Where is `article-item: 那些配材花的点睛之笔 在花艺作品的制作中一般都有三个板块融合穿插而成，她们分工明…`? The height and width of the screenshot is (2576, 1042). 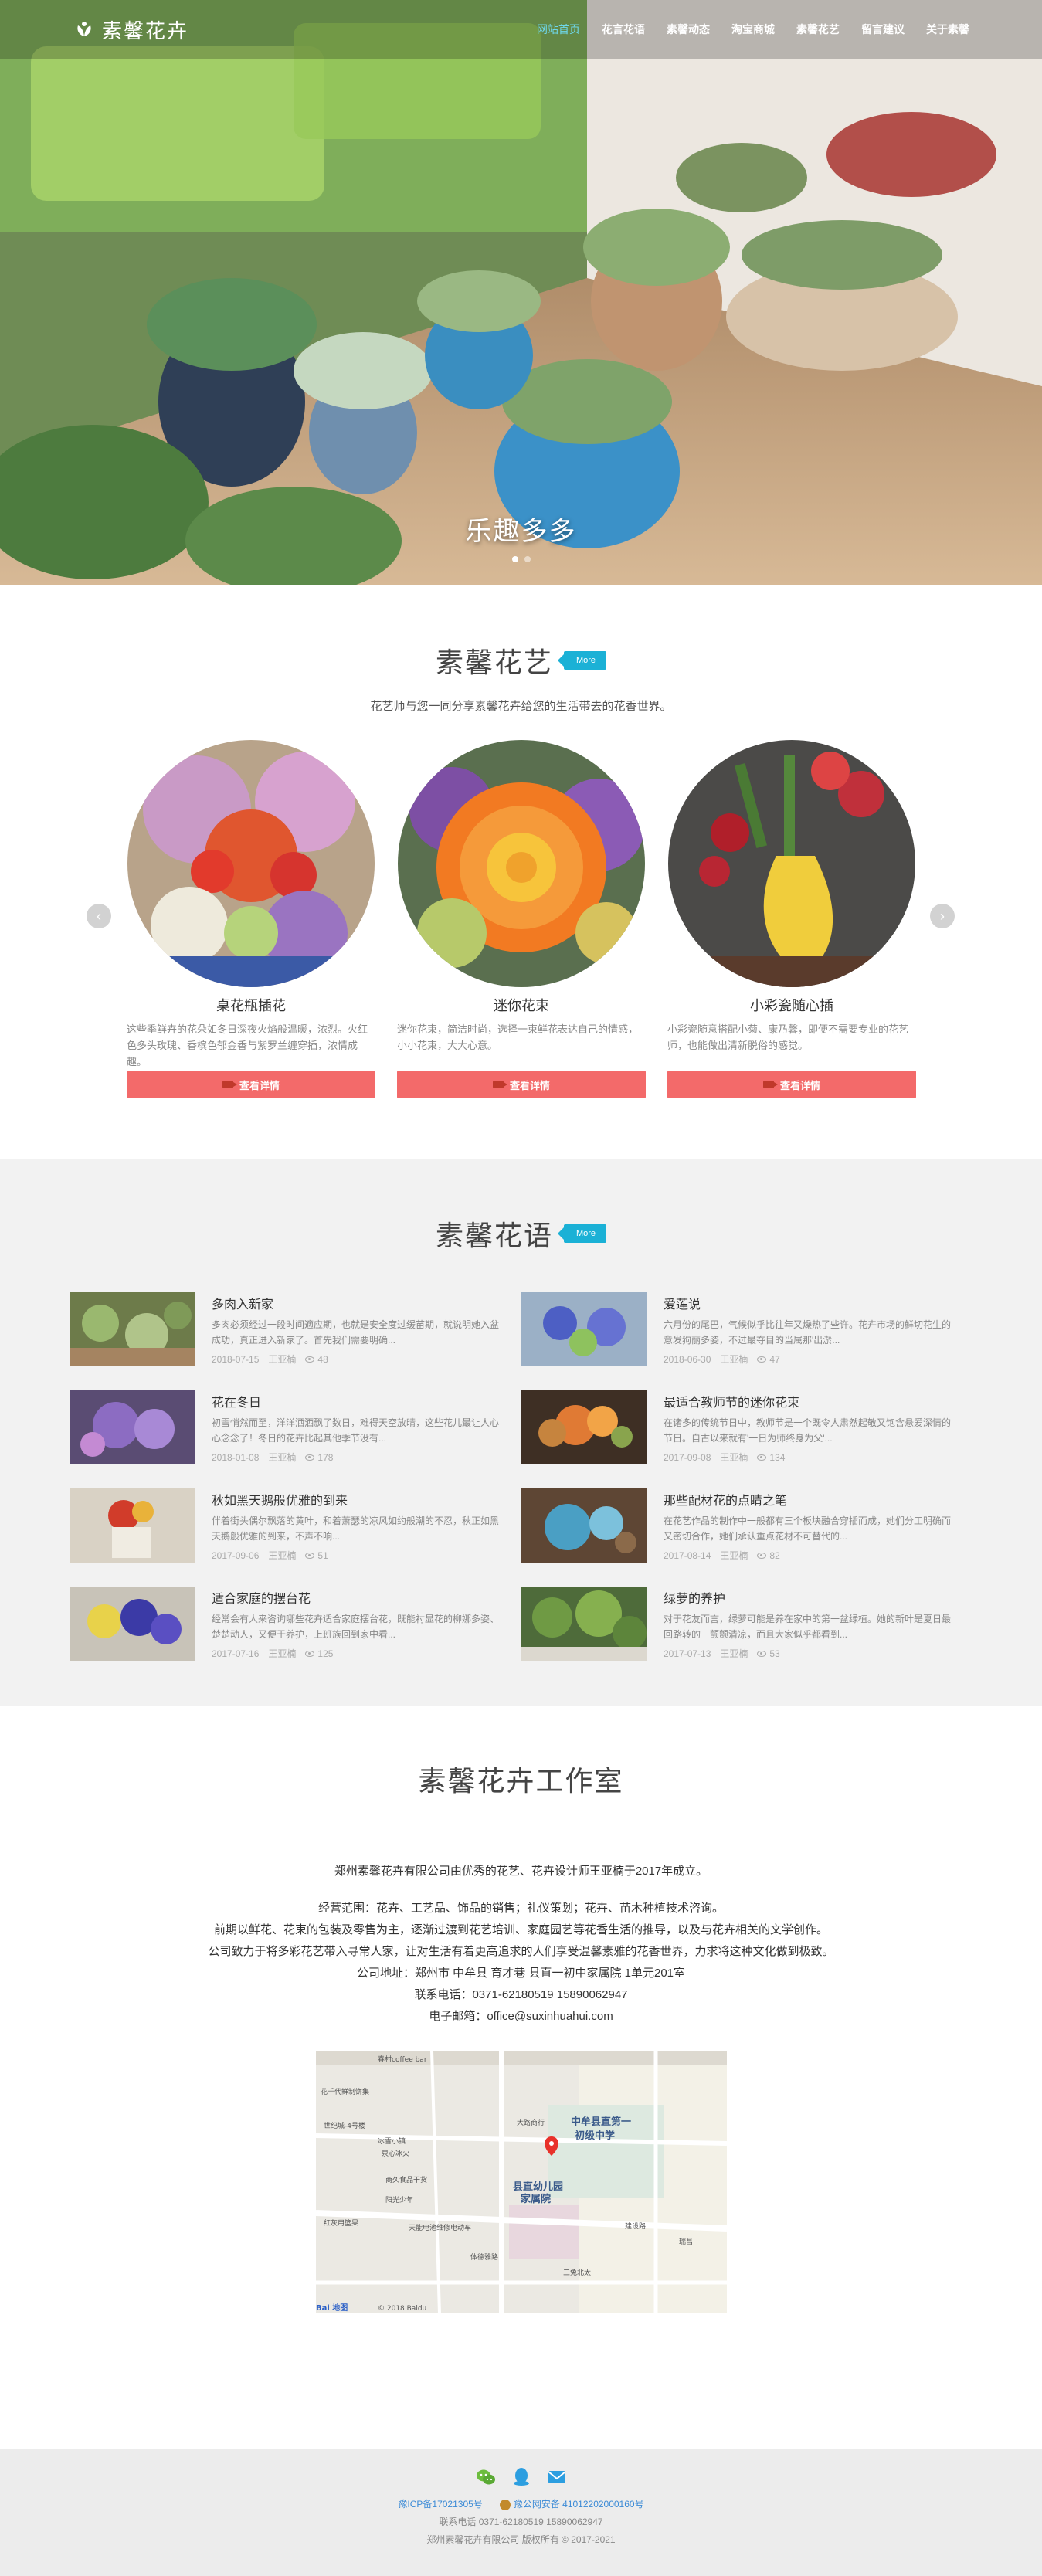
article-item: 那些配材花的点睛之笔 在花艺作品的制作中一般都有三个板块融合穿插而成，她们分工明… is located at coordinates (746, 1525).